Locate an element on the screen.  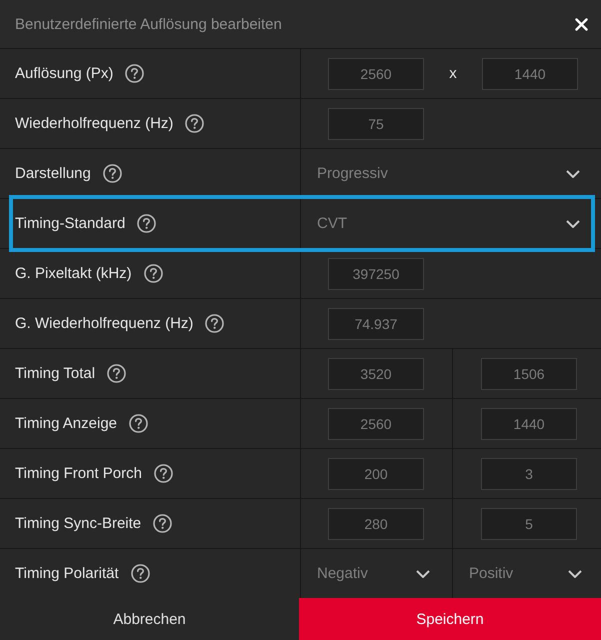
input-field: 1506 is located at coordinates (529, 374).